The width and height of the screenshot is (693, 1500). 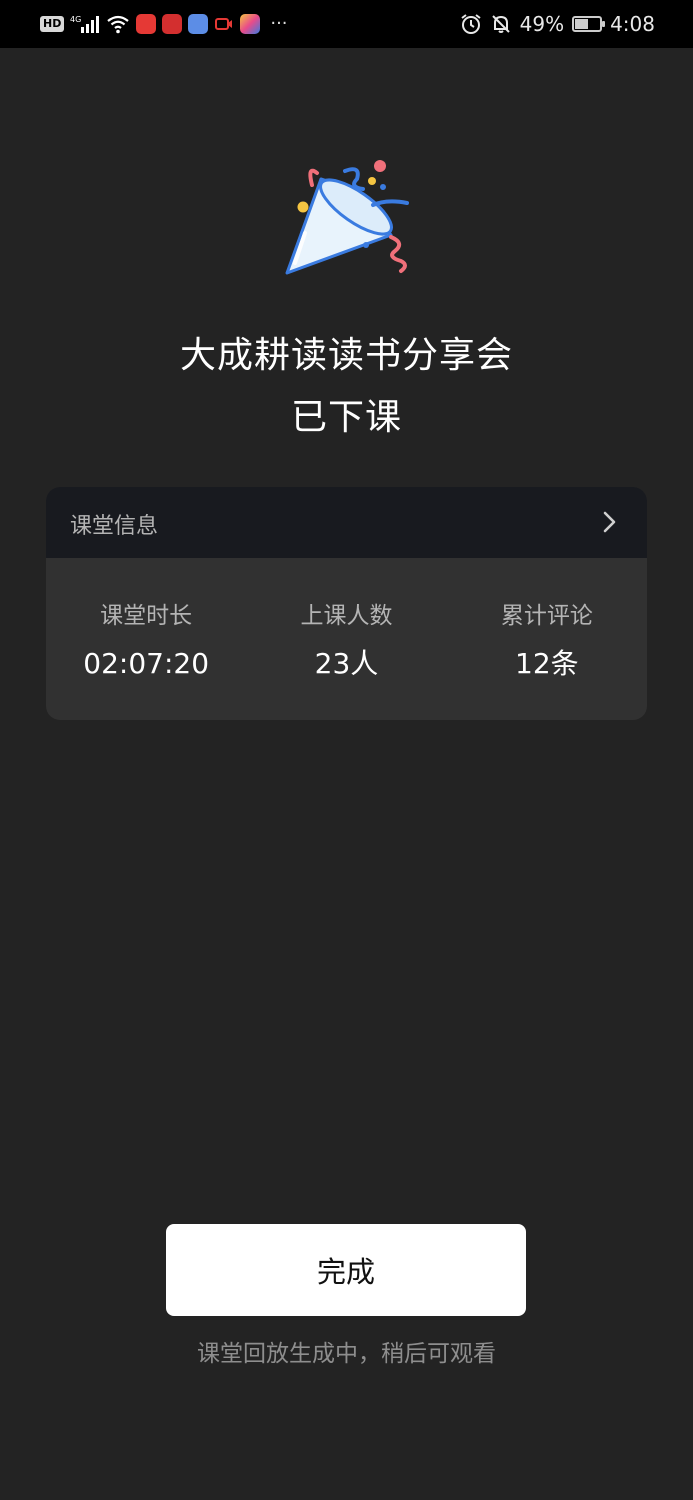 I want to click on class-stats: 课堂时长 02:07:20 上课人数 23人 累计评论 12条, so click(x=346, y=620).